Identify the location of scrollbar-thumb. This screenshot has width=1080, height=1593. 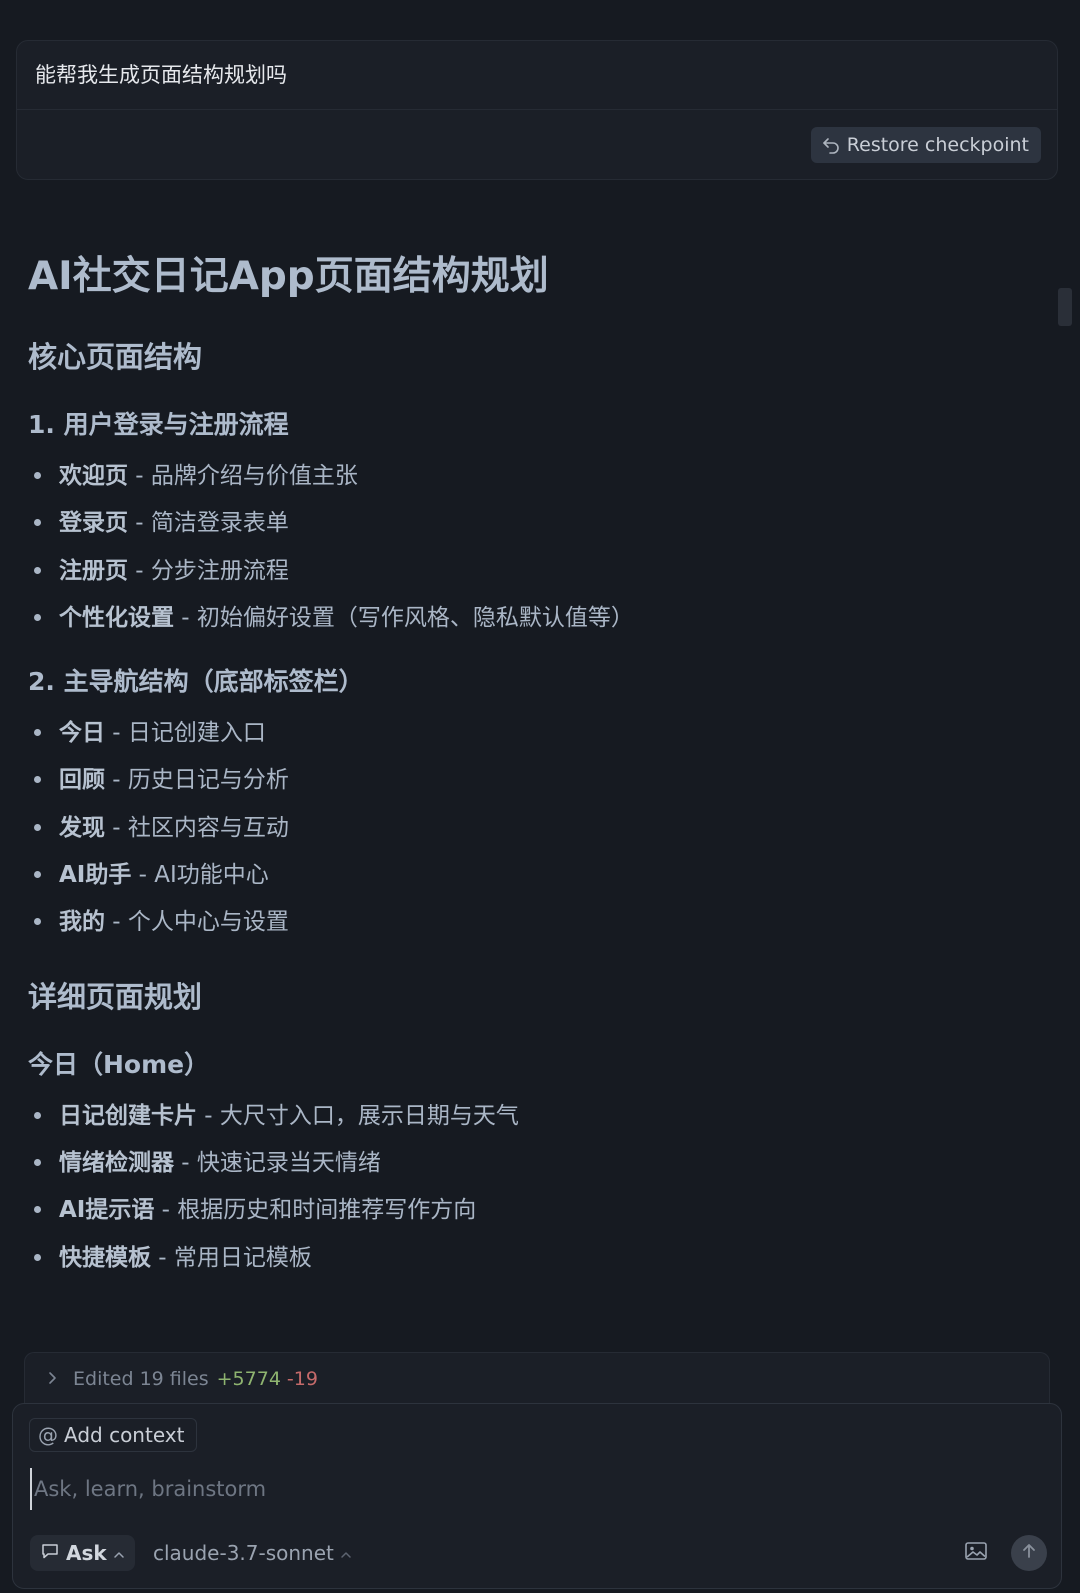
(1065, 307).